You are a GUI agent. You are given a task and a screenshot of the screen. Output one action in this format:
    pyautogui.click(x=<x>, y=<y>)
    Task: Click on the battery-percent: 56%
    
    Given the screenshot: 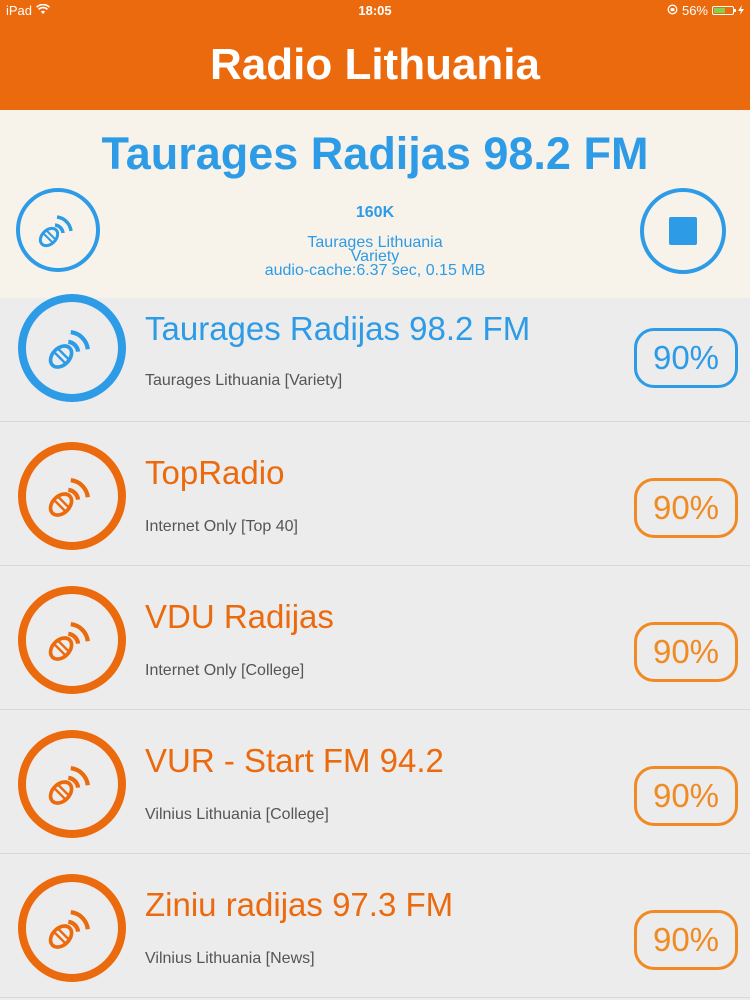 What is the action you would take?
    pyautogui.click(x=694, y=10)
    